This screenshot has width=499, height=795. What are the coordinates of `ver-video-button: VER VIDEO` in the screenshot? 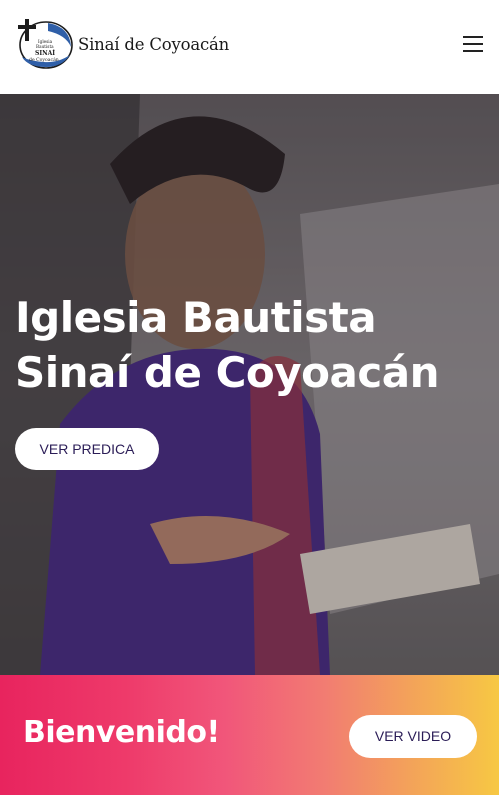 It's located at (413, 736).